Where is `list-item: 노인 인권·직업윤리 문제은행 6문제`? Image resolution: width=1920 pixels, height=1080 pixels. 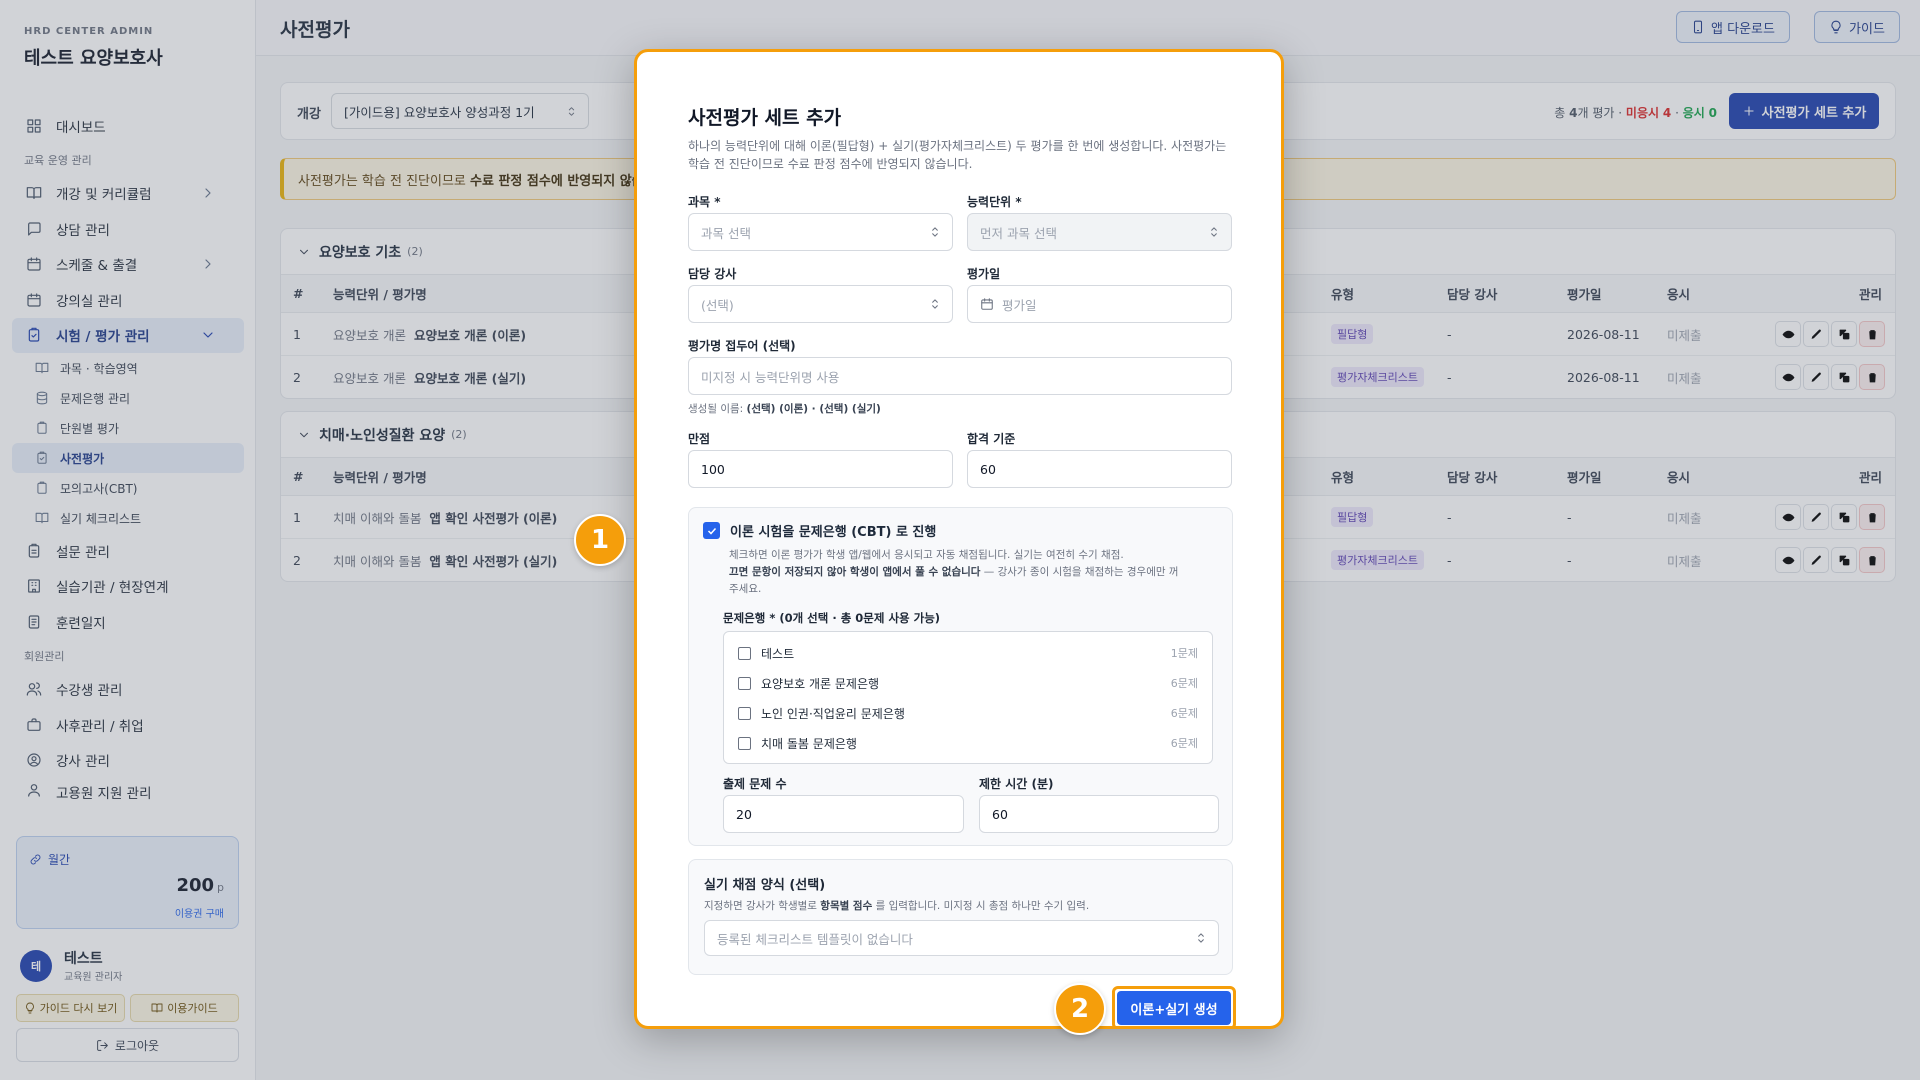 list-item: 노인 인권·직업윤리 문제은행 6문제 is located at coordinates (968, 713).